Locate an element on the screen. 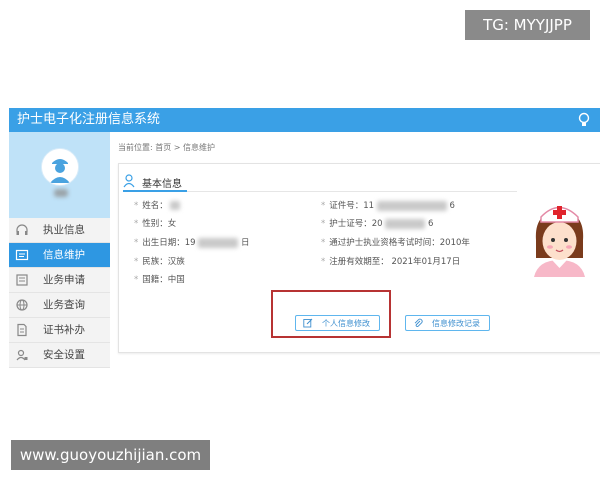  field-cert-suffix: 6 is located at coordinates (430, 224).